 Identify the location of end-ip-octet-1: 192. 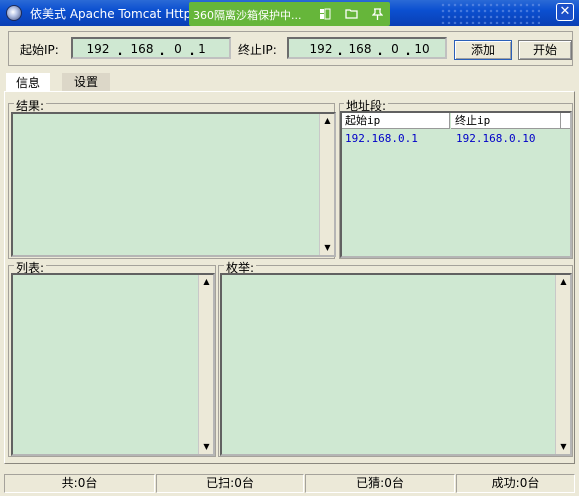
(321, 49).